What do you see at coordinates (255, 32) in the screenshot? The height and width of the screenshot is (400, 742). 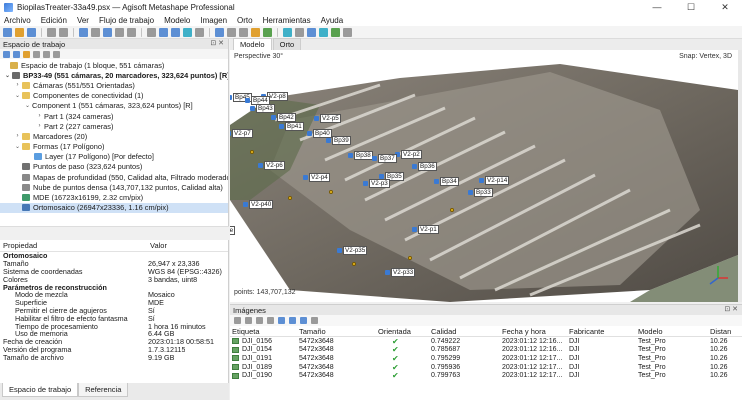 I see `markers-icon` at bounding box center [255, 32].